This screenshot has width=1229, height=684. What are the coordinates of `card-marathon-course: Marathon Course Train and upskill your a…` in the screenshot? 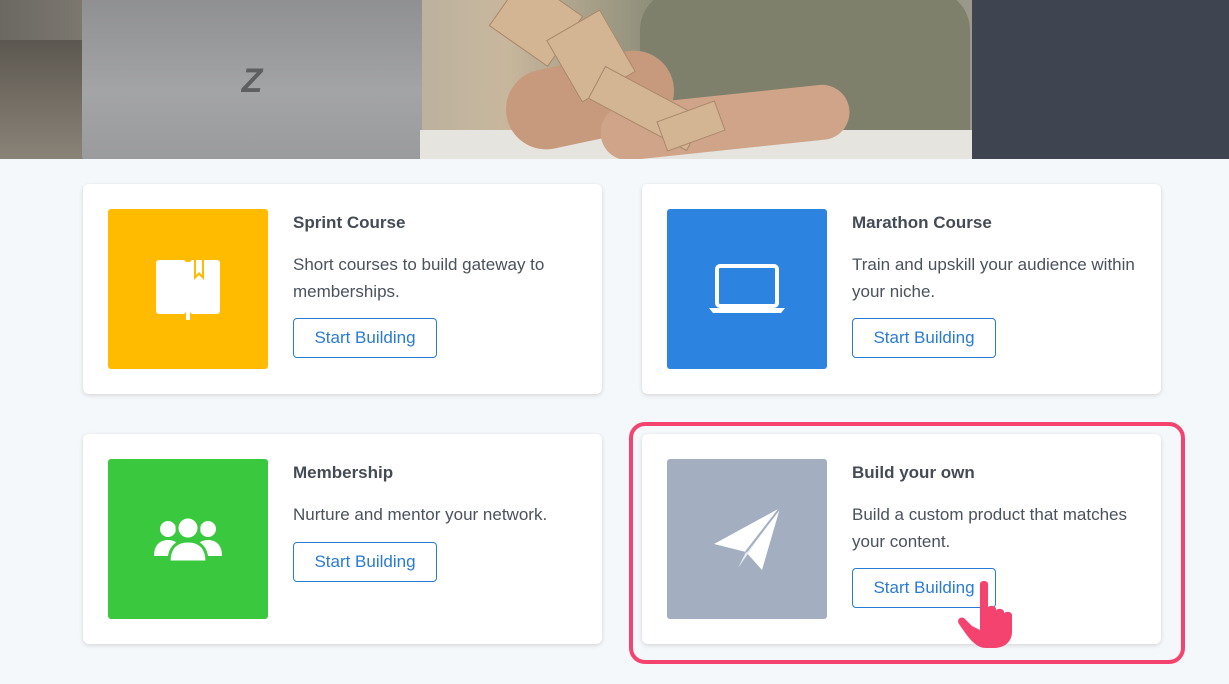 It's located at (901, 289).